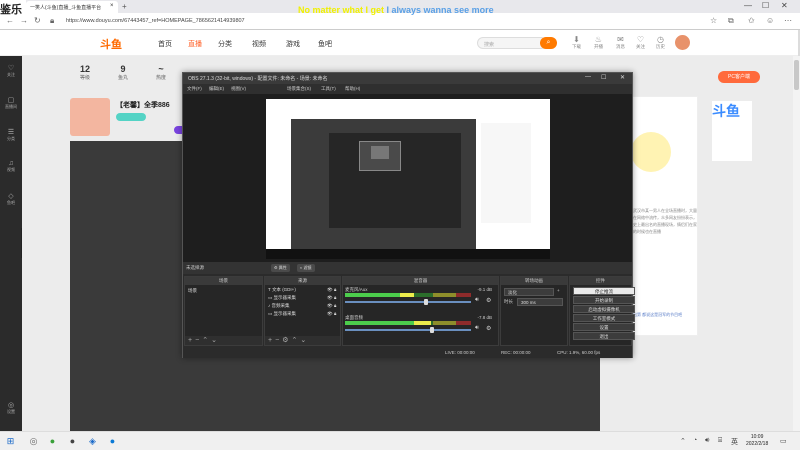 Image resolution: width=800 pixels, height=450 pixels. What do you see at coordinates (660, 42) in the screenshot?
I see `history-icon: ◷ 历史` at bounding box center [660, 42].